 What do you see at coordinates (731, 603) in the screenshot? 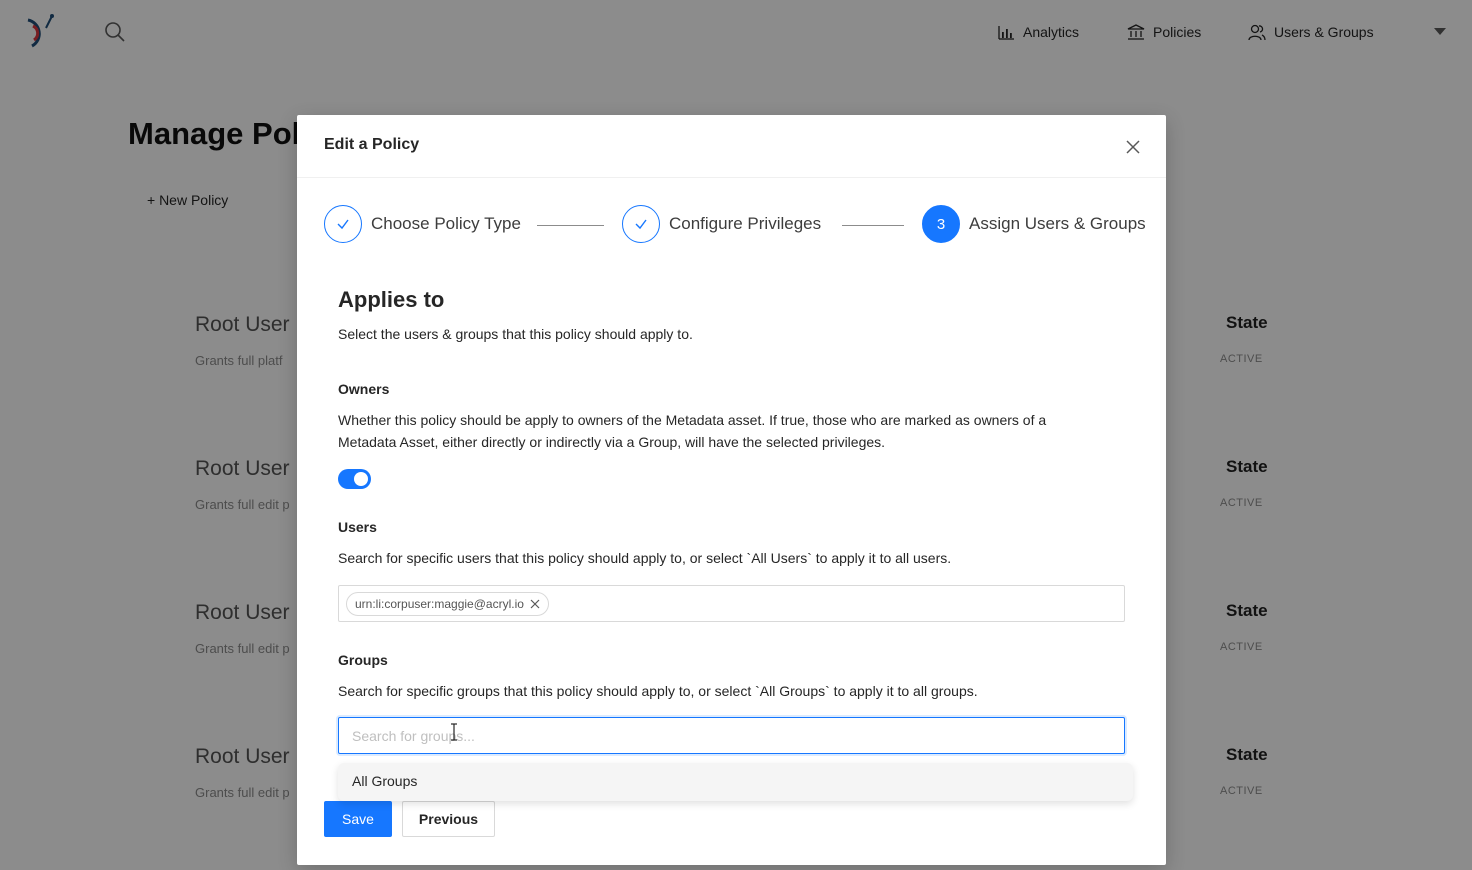
I see `users-select: urn:li:corpuser:maggie@acryl.io` at bounding box center [731, 603].